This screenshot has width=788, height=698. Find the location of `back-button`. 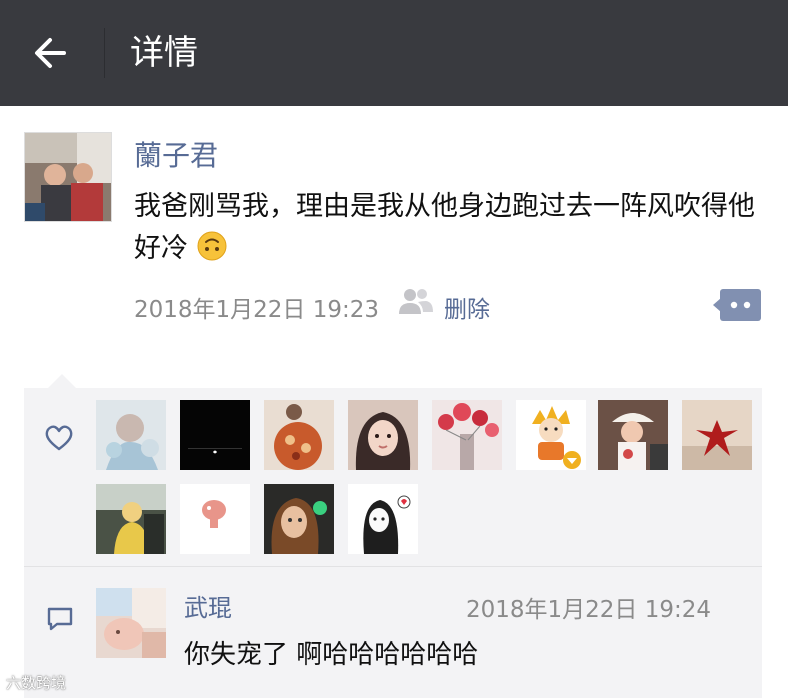

back-button is located at coordinates (51, 53).